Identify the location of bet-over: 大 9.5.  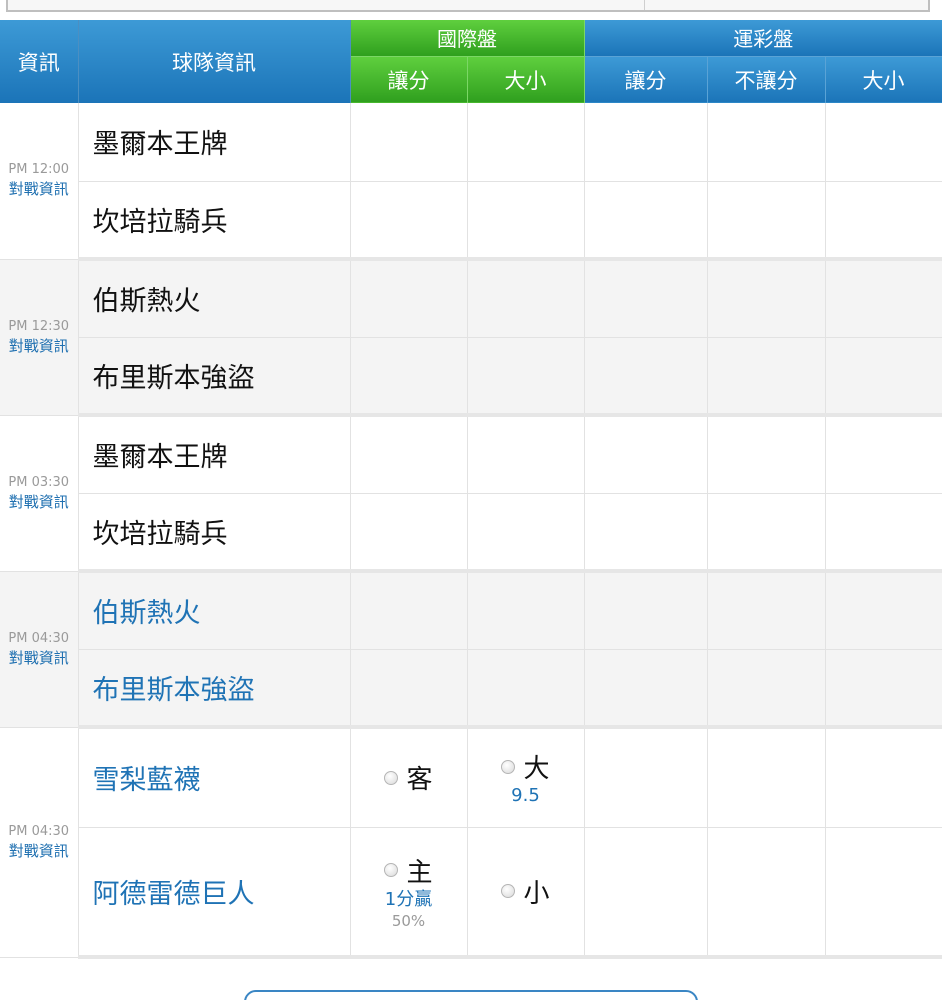
(526, 777).